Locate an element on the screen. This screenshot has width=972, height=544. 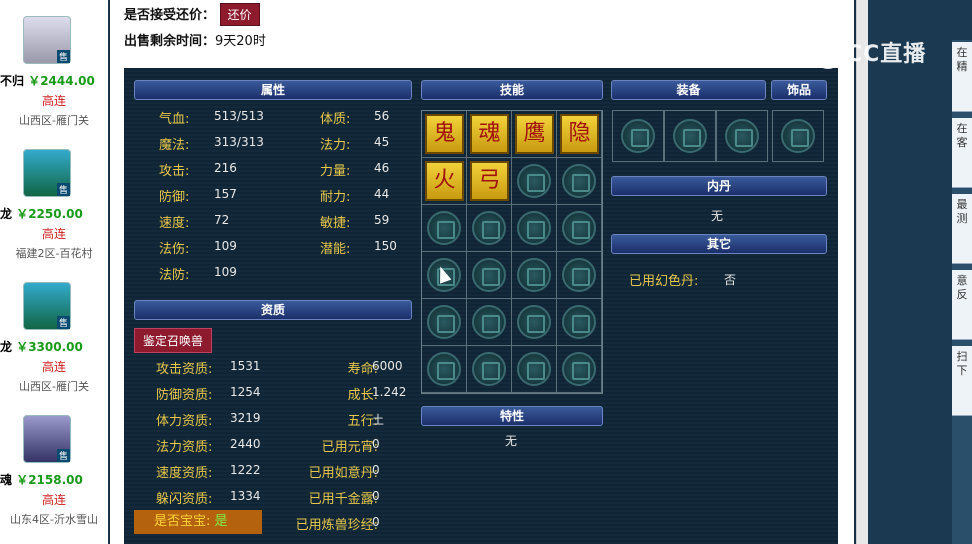
server-label: 福建2区-百花村 is located at coordinates (54, 253).